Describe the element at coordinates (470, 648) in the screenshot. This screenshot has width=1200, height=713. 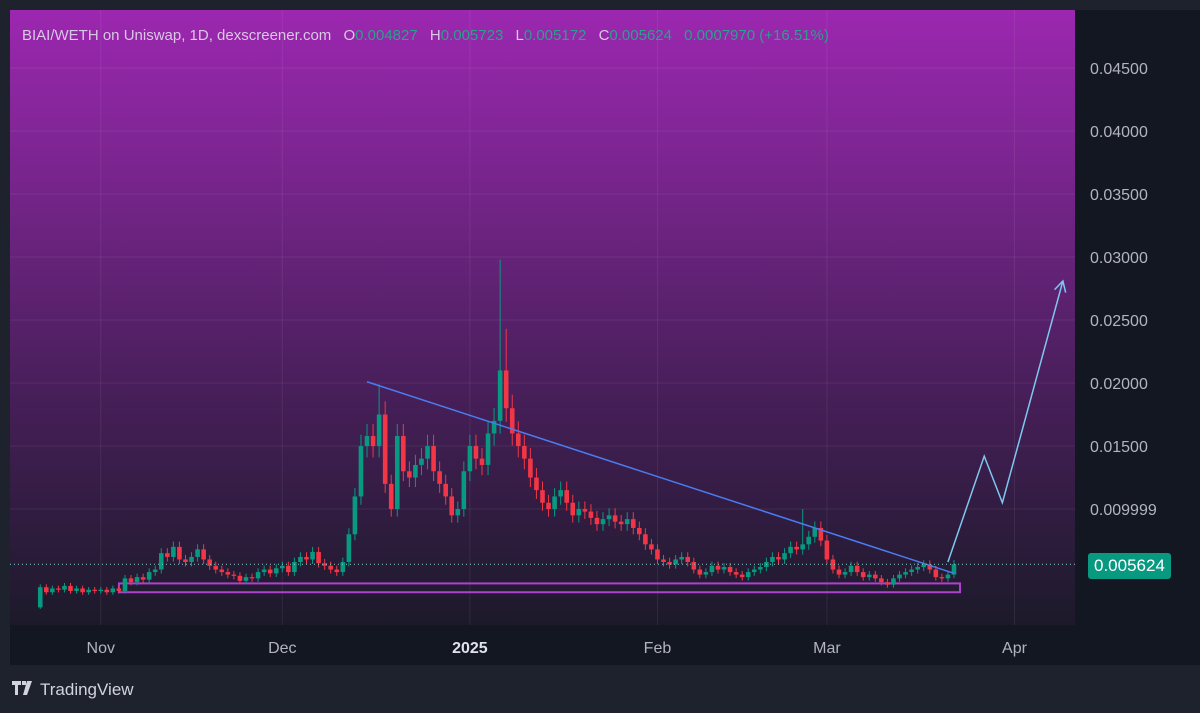
I see `x-tick-label: 2025` at that location.